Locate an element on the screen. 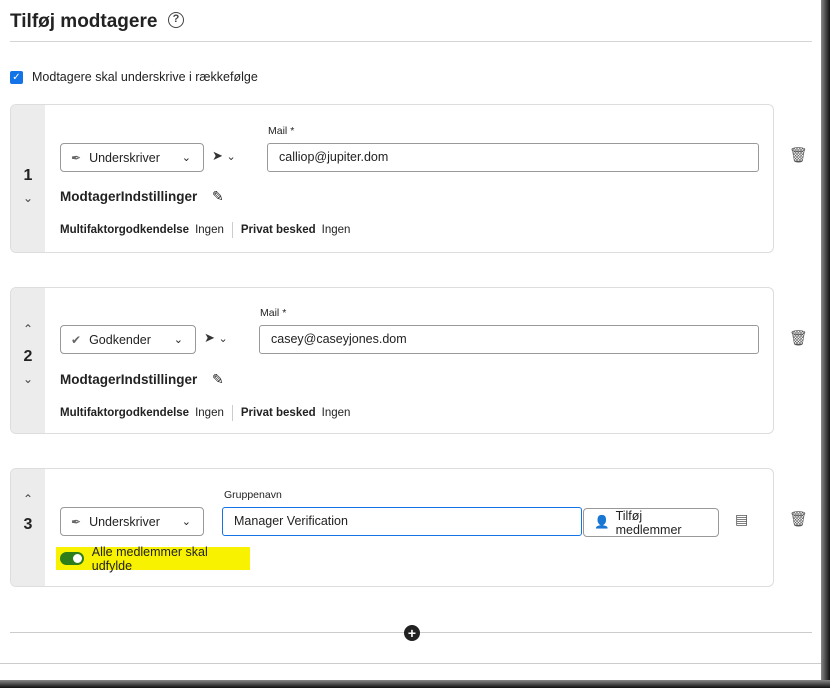 The width and height of the screenshot is (830, 688). all-members-toggle-row: Alle medlemmer skal udfylde is located at coordinates (153, 558).